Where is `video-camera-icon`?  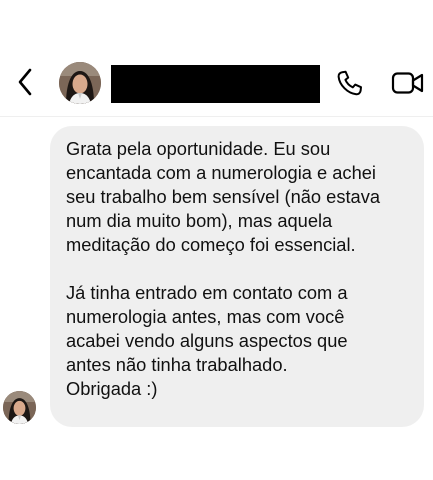 video-camera-icon is located at coordinates (408, 85).